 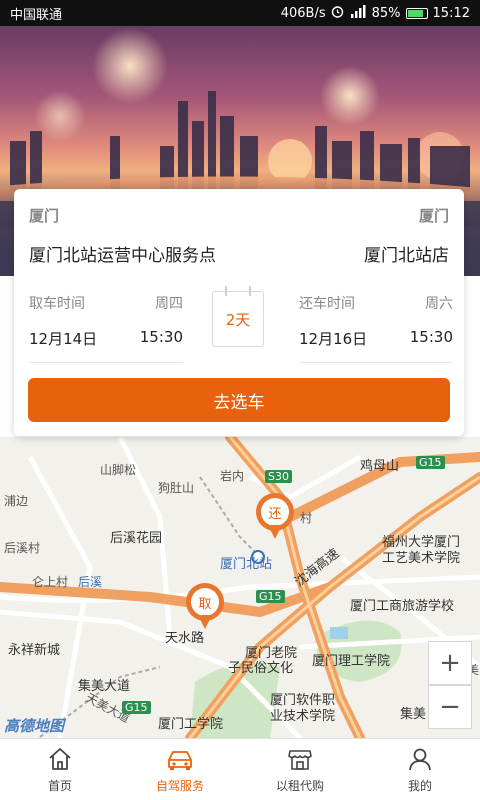 I want to click on pickup-city: 厦门, so click(x=44, y=215).